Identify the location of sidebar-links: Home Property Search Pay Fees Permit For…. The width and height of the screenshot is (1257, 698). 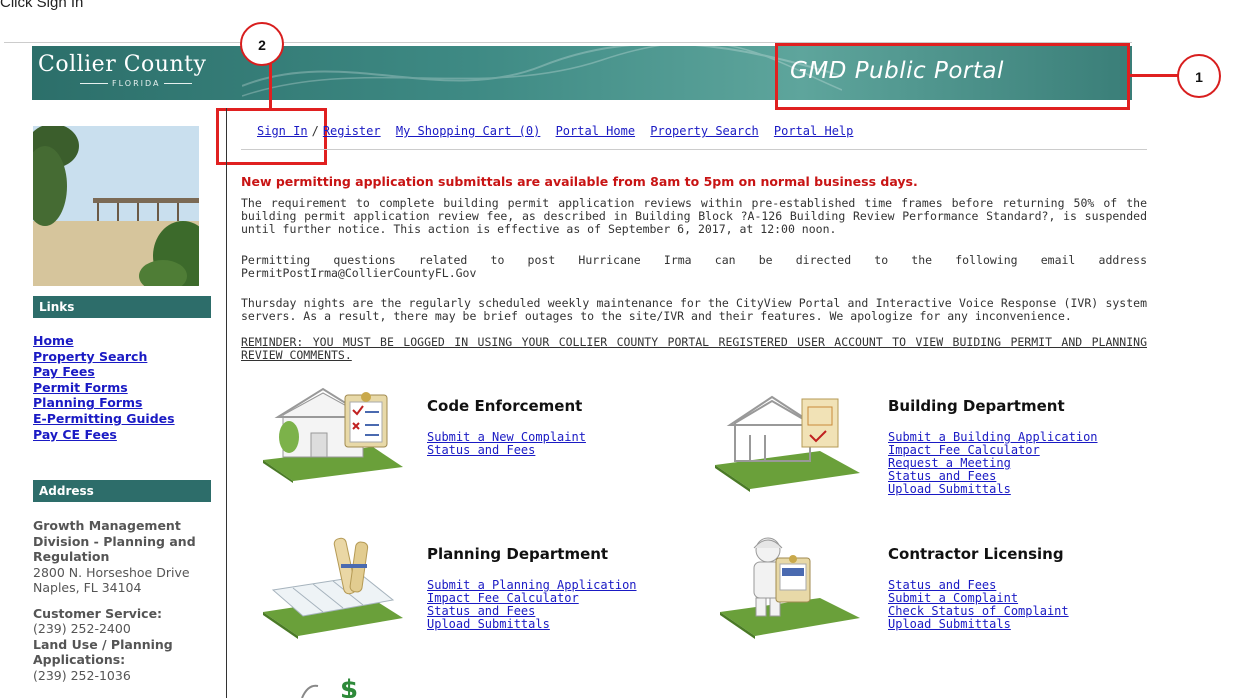
(104, 387).